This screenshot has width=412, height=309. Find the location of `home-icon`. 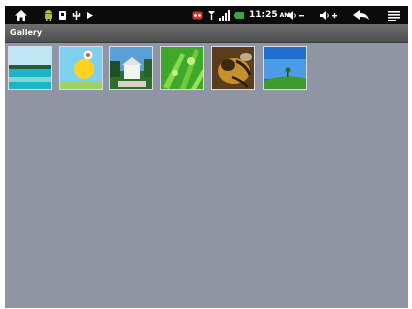

home-icon is located at coordinates (21, 15).